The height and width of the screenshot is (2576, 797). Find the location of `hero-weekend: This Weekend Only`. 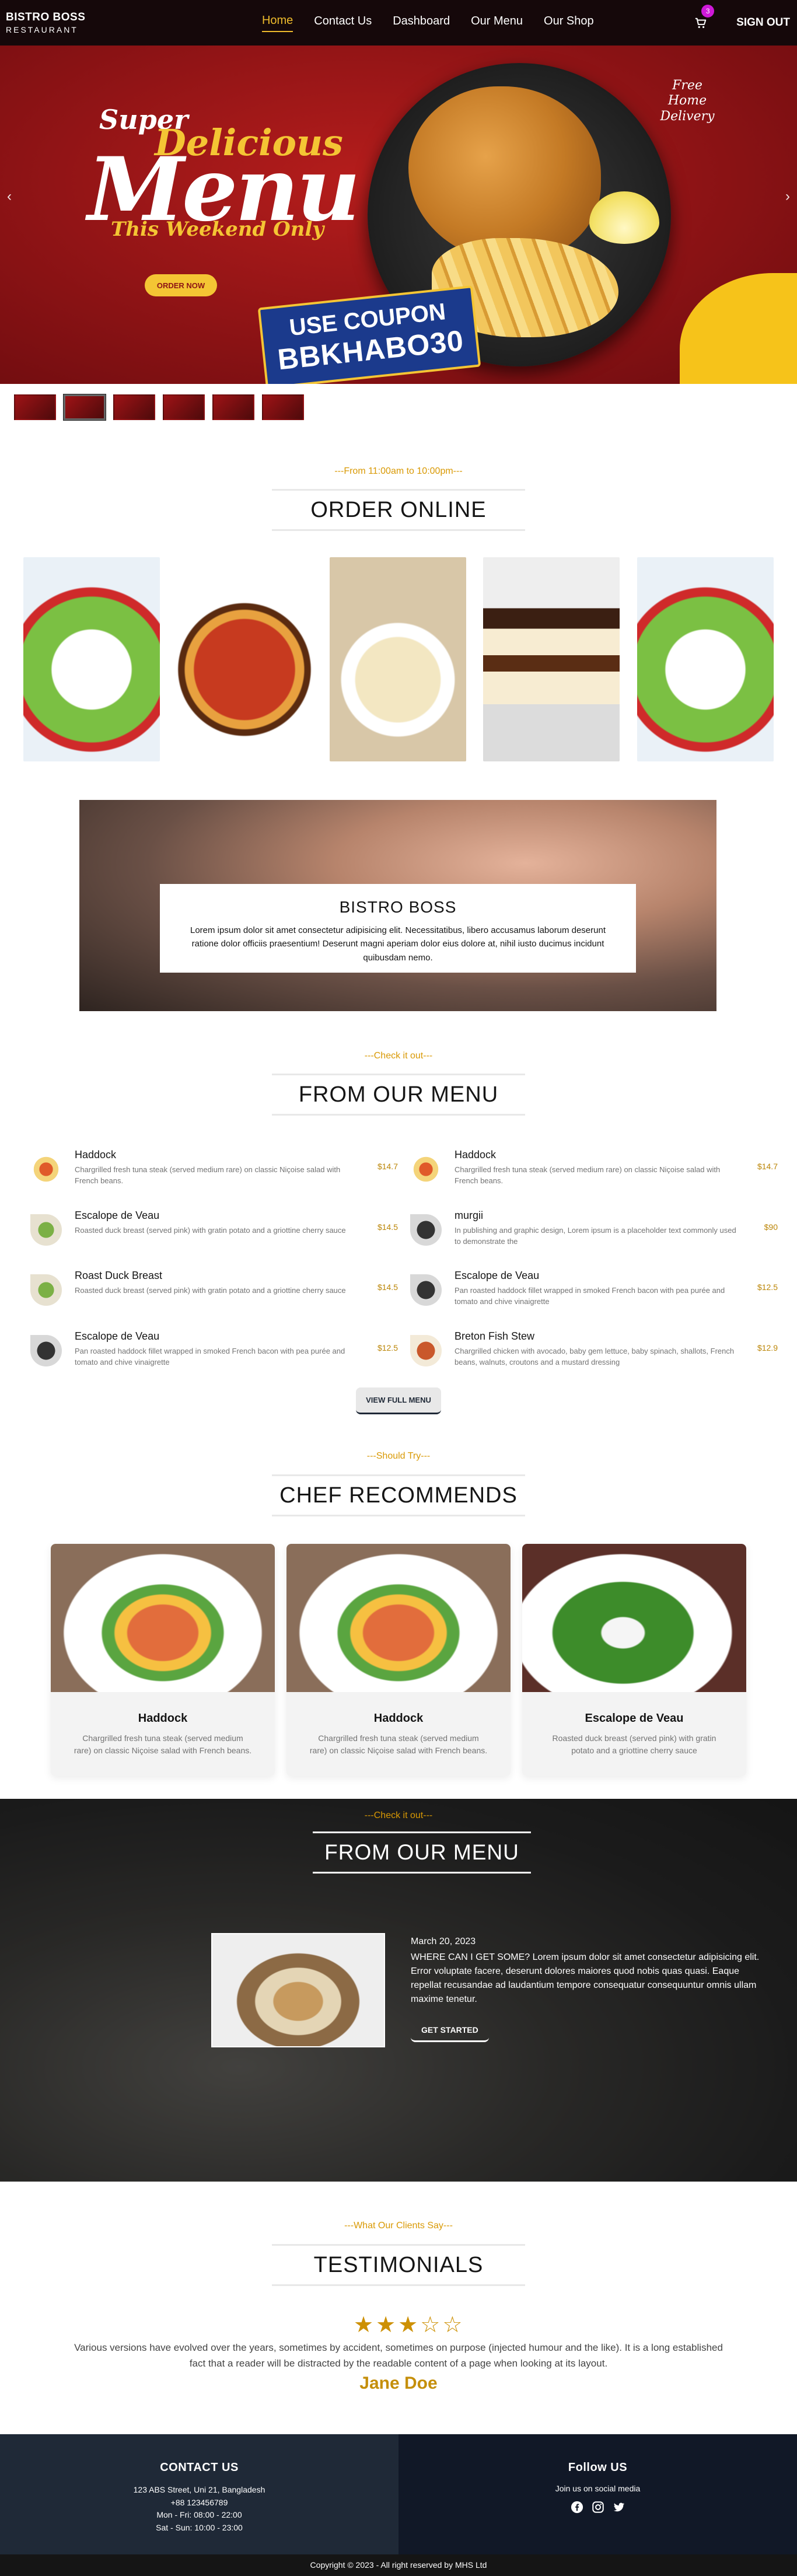

hero-weekend: This Weekend Only is located at coordinates (217, 229).